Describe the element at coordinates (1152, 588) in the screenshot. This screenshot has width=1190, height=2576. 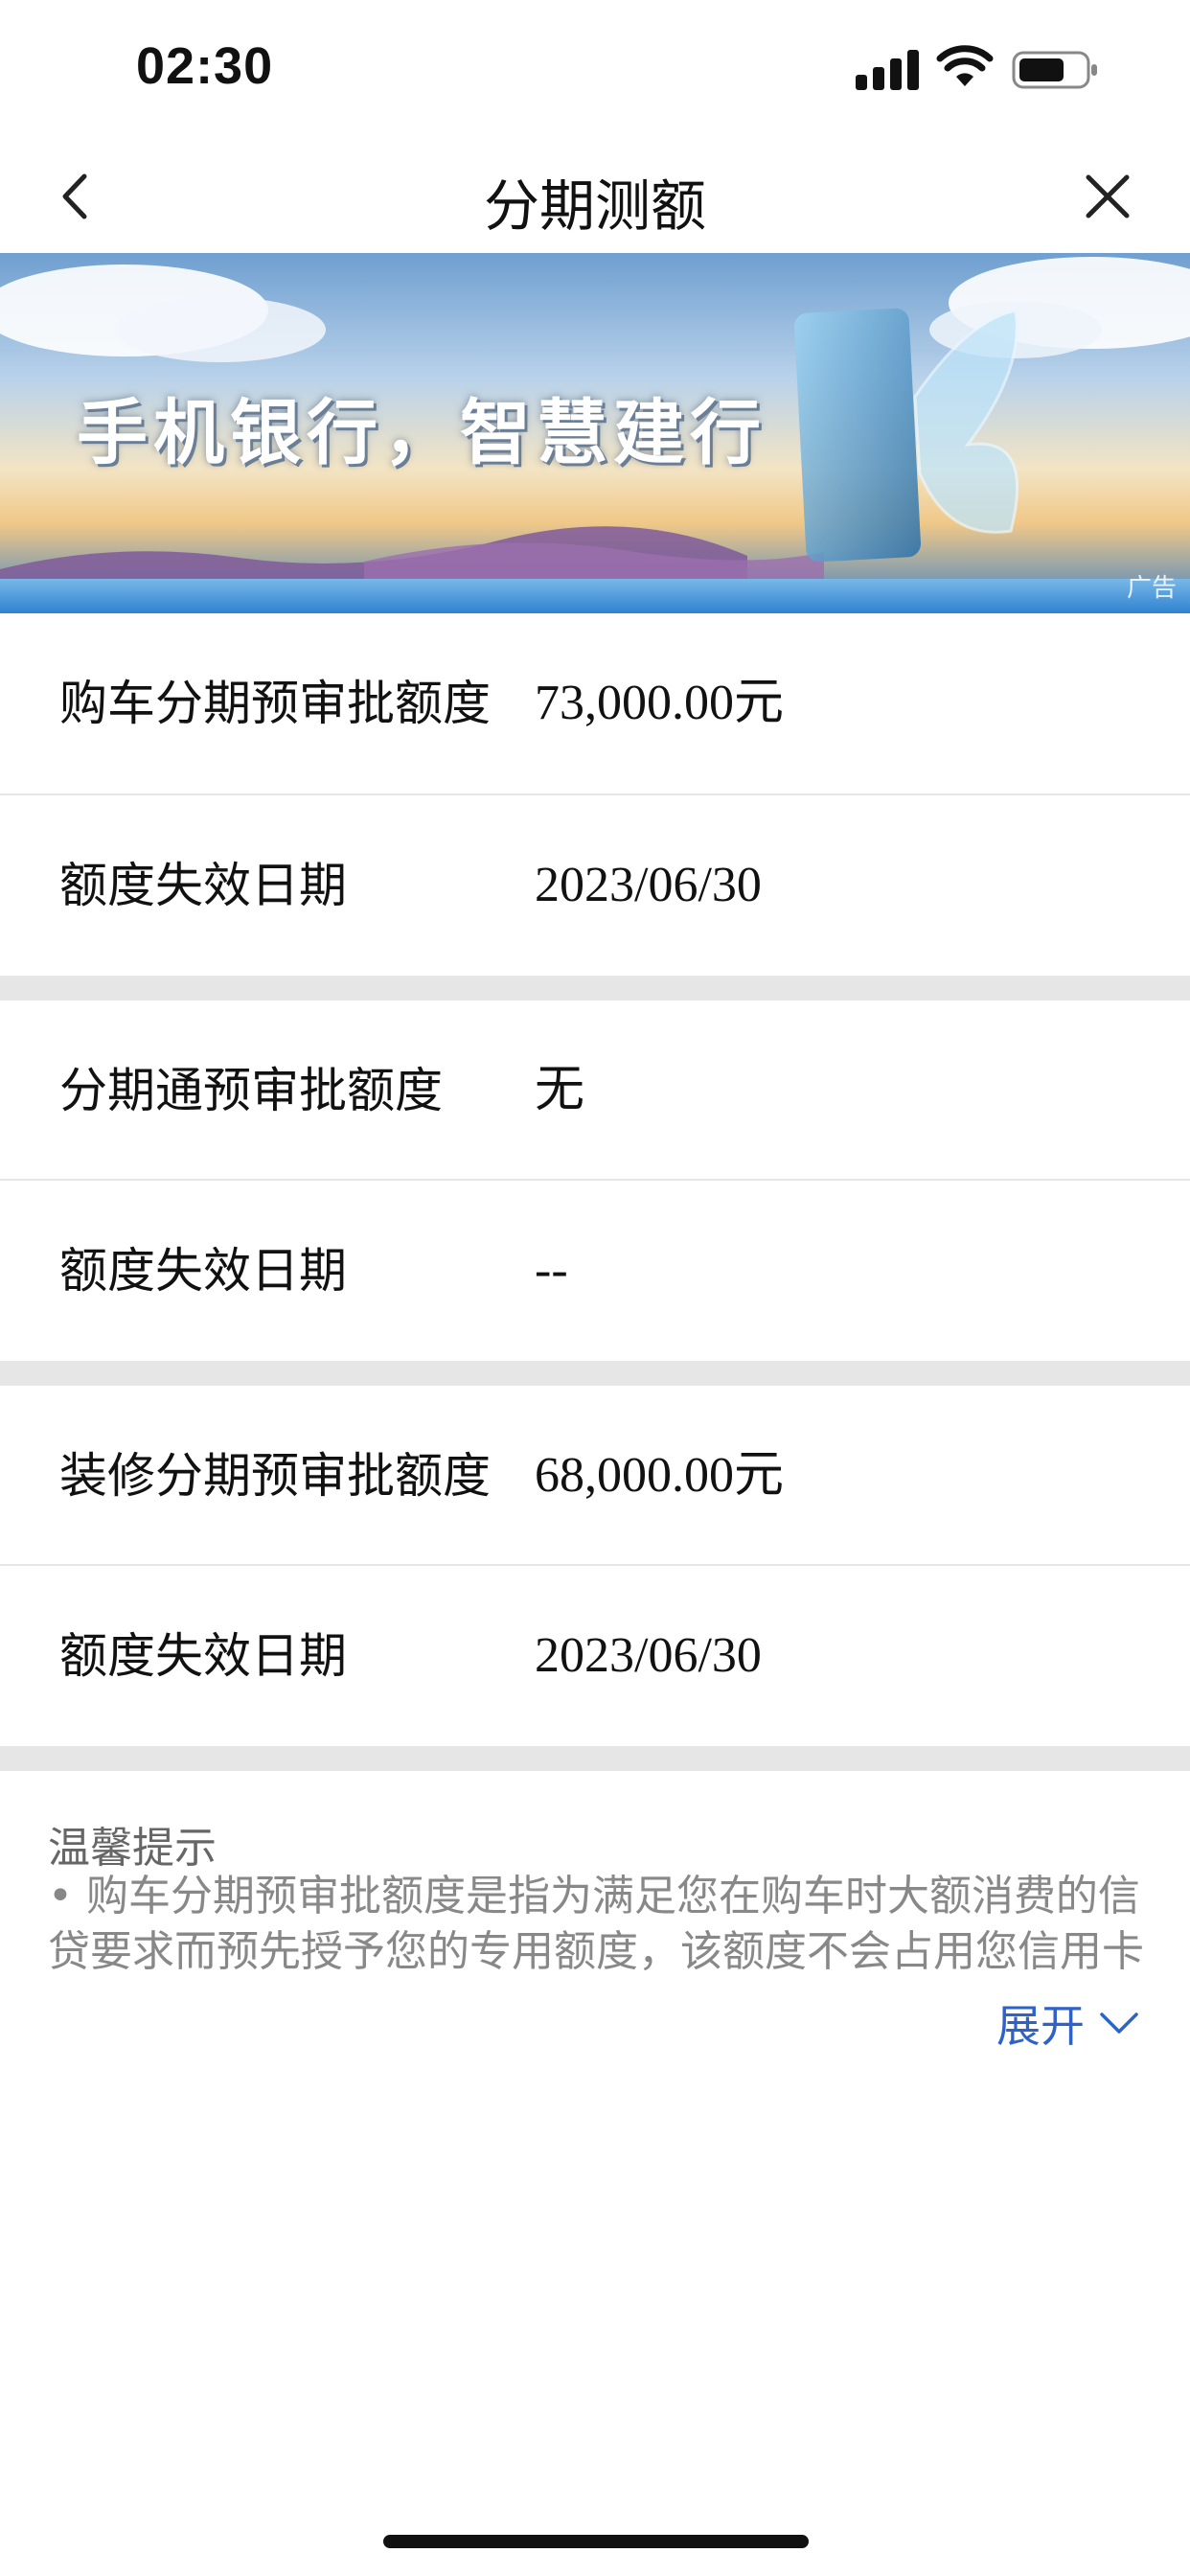
I see `ad-tag: 广告` at that location.